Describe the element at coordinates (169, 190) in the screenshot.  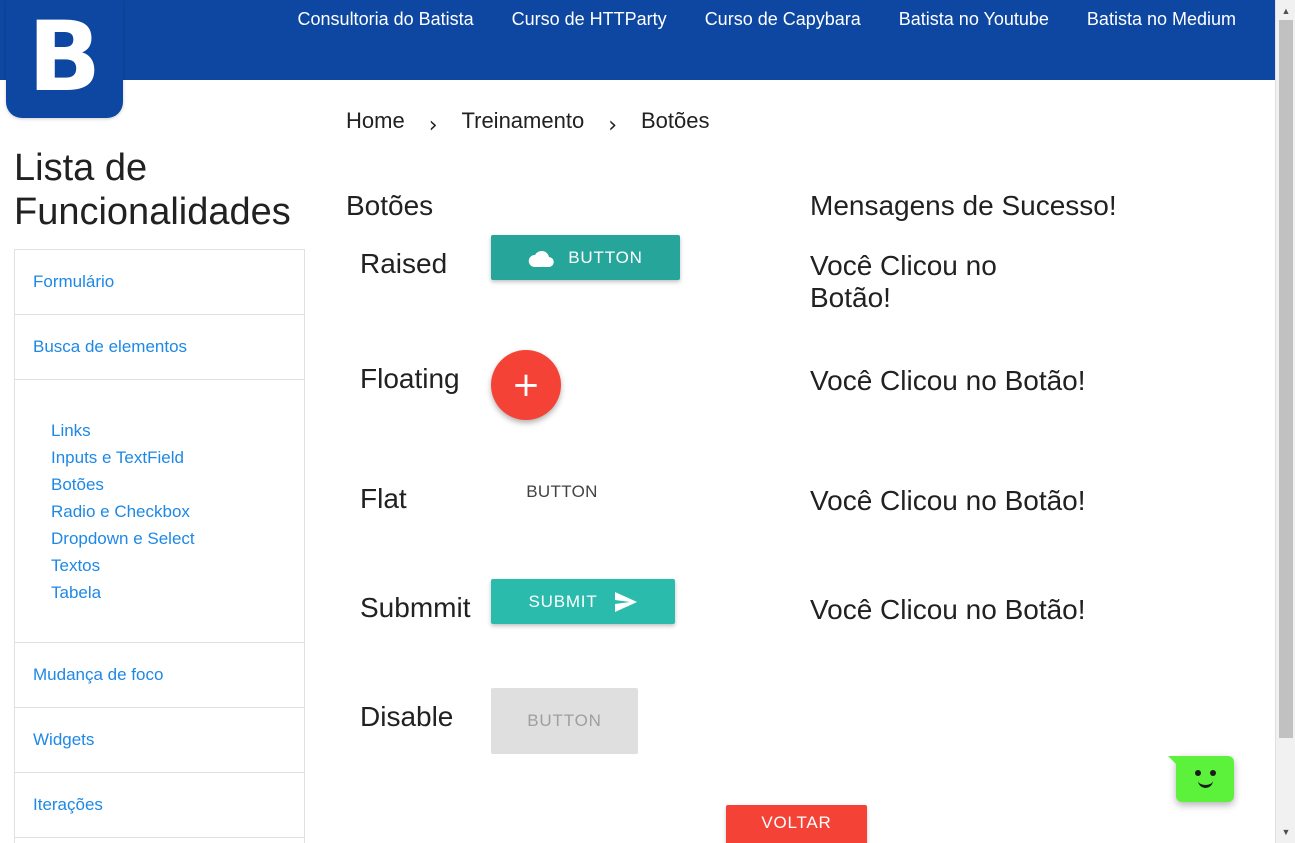
I see `sidebar-title: Lista de Funcionalidades` at that location.